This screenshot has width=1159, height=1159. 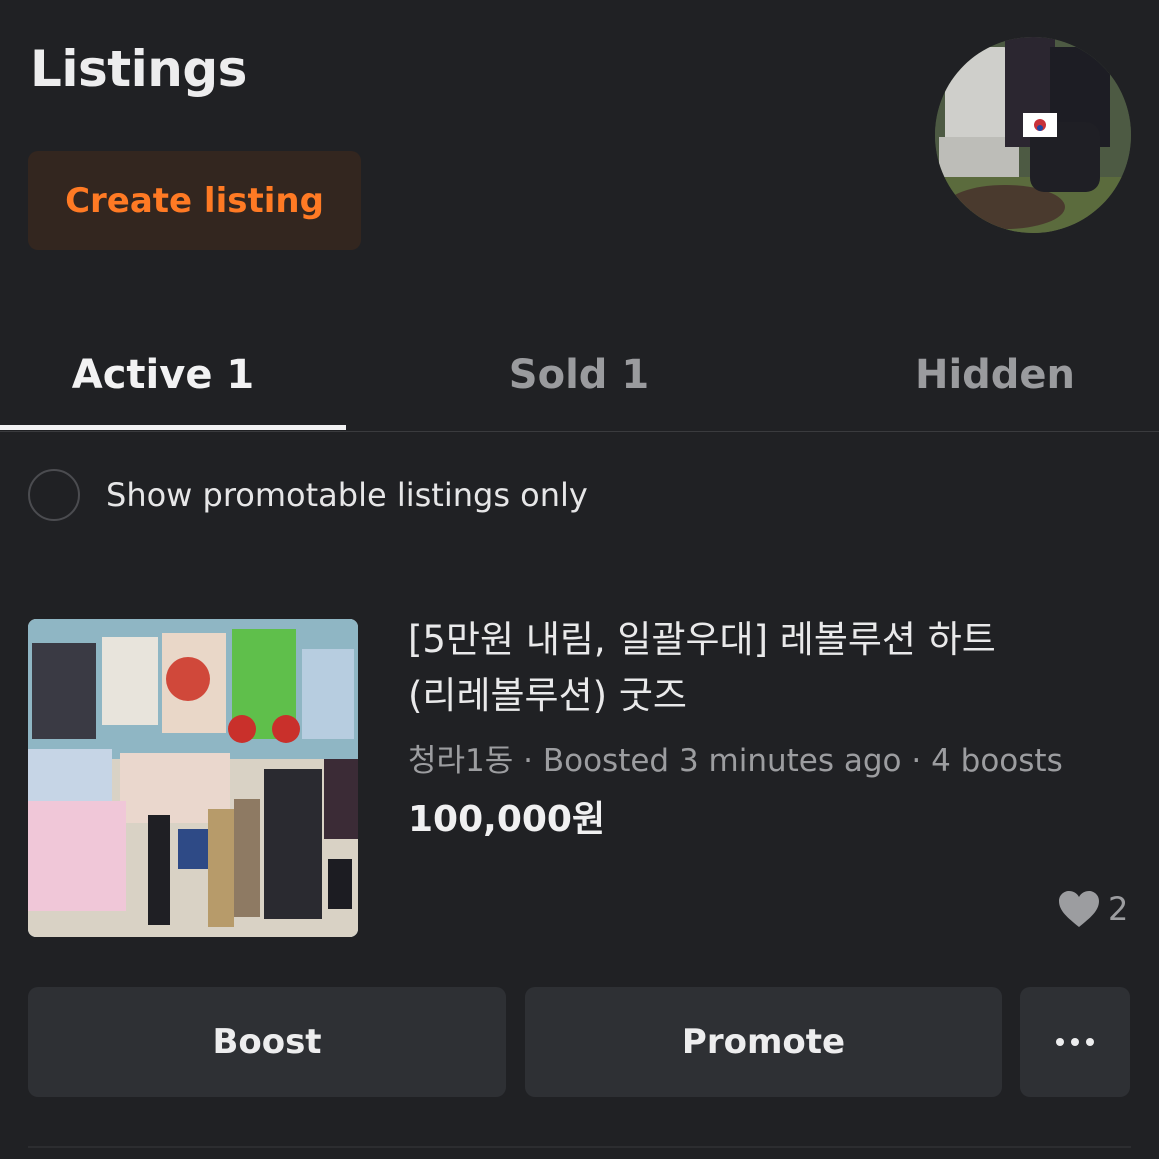 I want to click on tab-hidden: Hidden, so click(x=995, y=375).